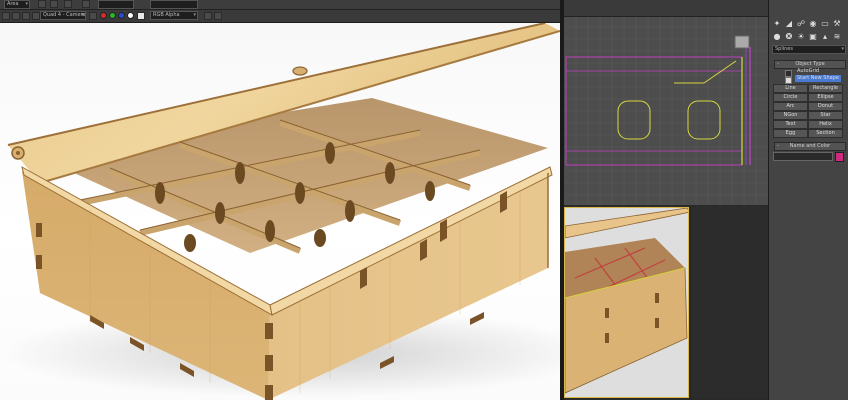  I want to click on donut-button: Donut, so click(825, 106).